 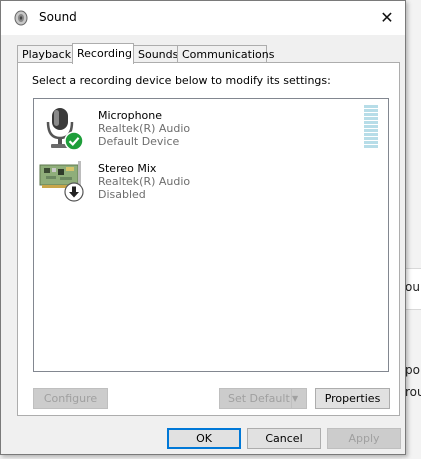 I want to click on tab-recording: Recording, so click(x=103, y=53).